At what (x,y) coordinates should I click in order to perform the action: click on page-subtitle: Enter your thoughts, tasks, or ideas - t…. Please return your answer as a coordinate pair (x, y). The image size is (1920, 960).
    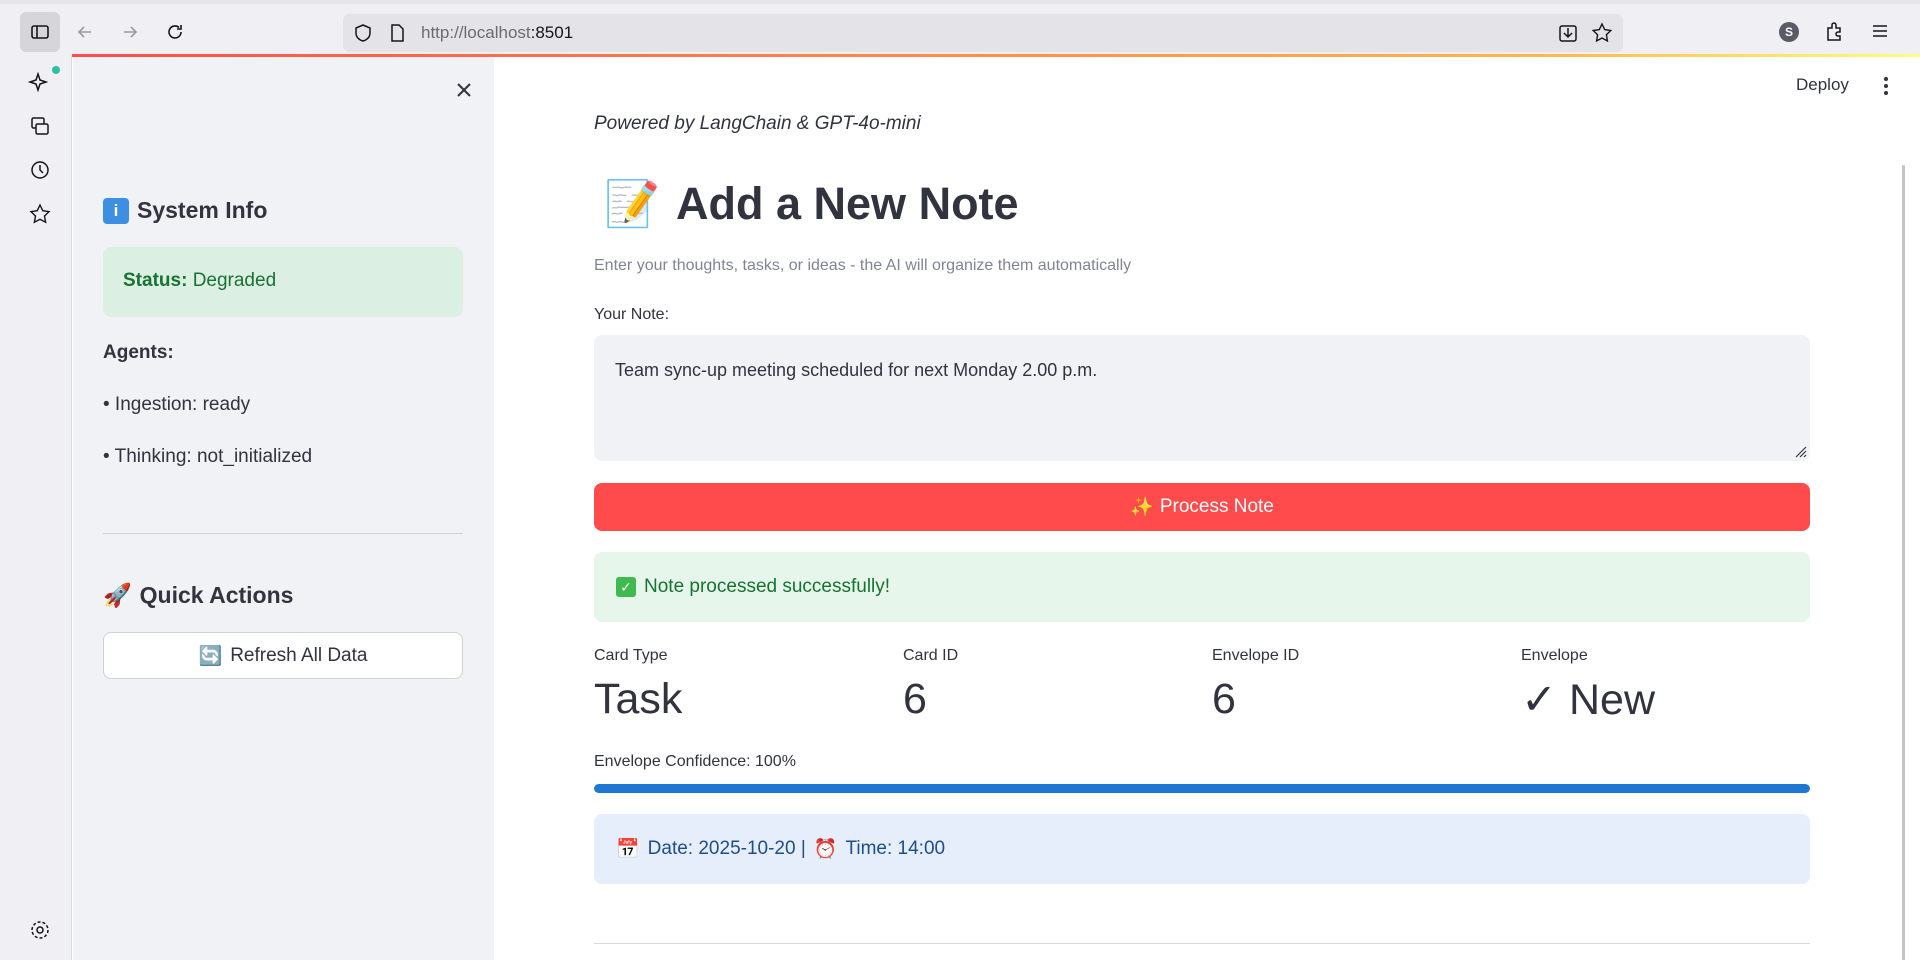
    Looking at the image, I should click on (863, 265).